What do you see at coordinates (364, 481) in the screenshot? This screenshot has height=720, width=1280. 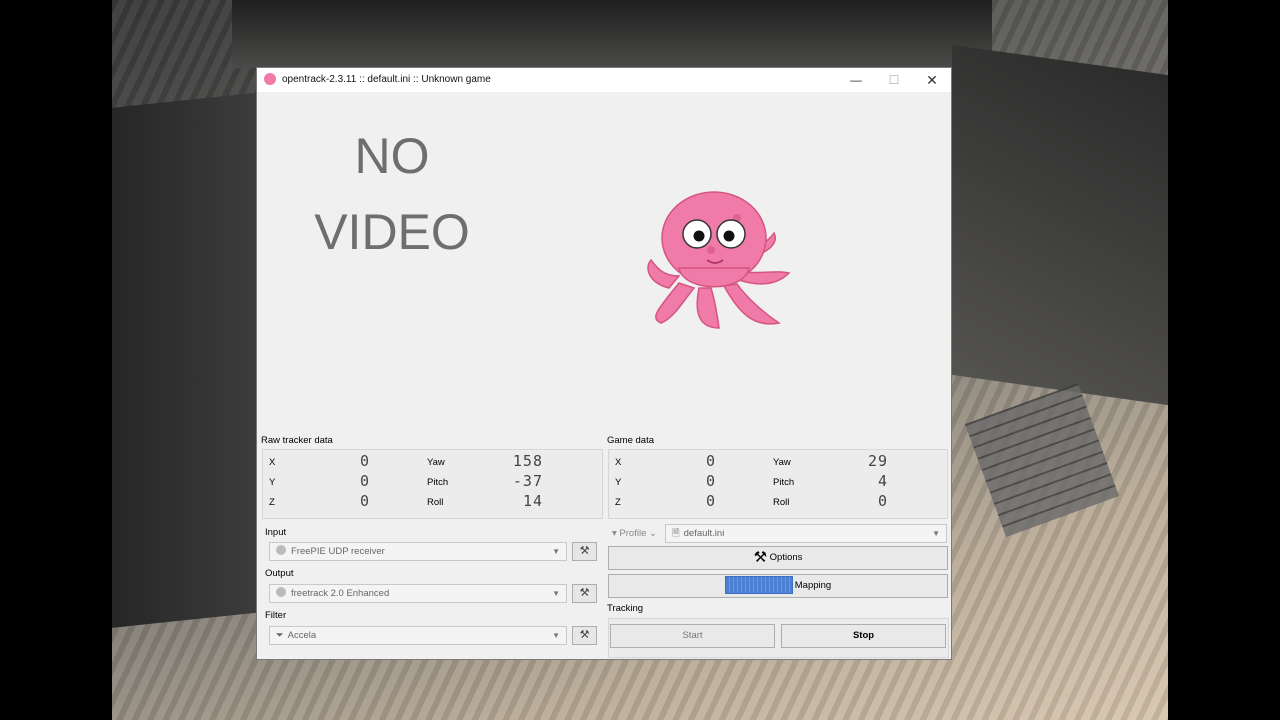 I see `raw-y-value: 0` at bounding box center [364, 481].